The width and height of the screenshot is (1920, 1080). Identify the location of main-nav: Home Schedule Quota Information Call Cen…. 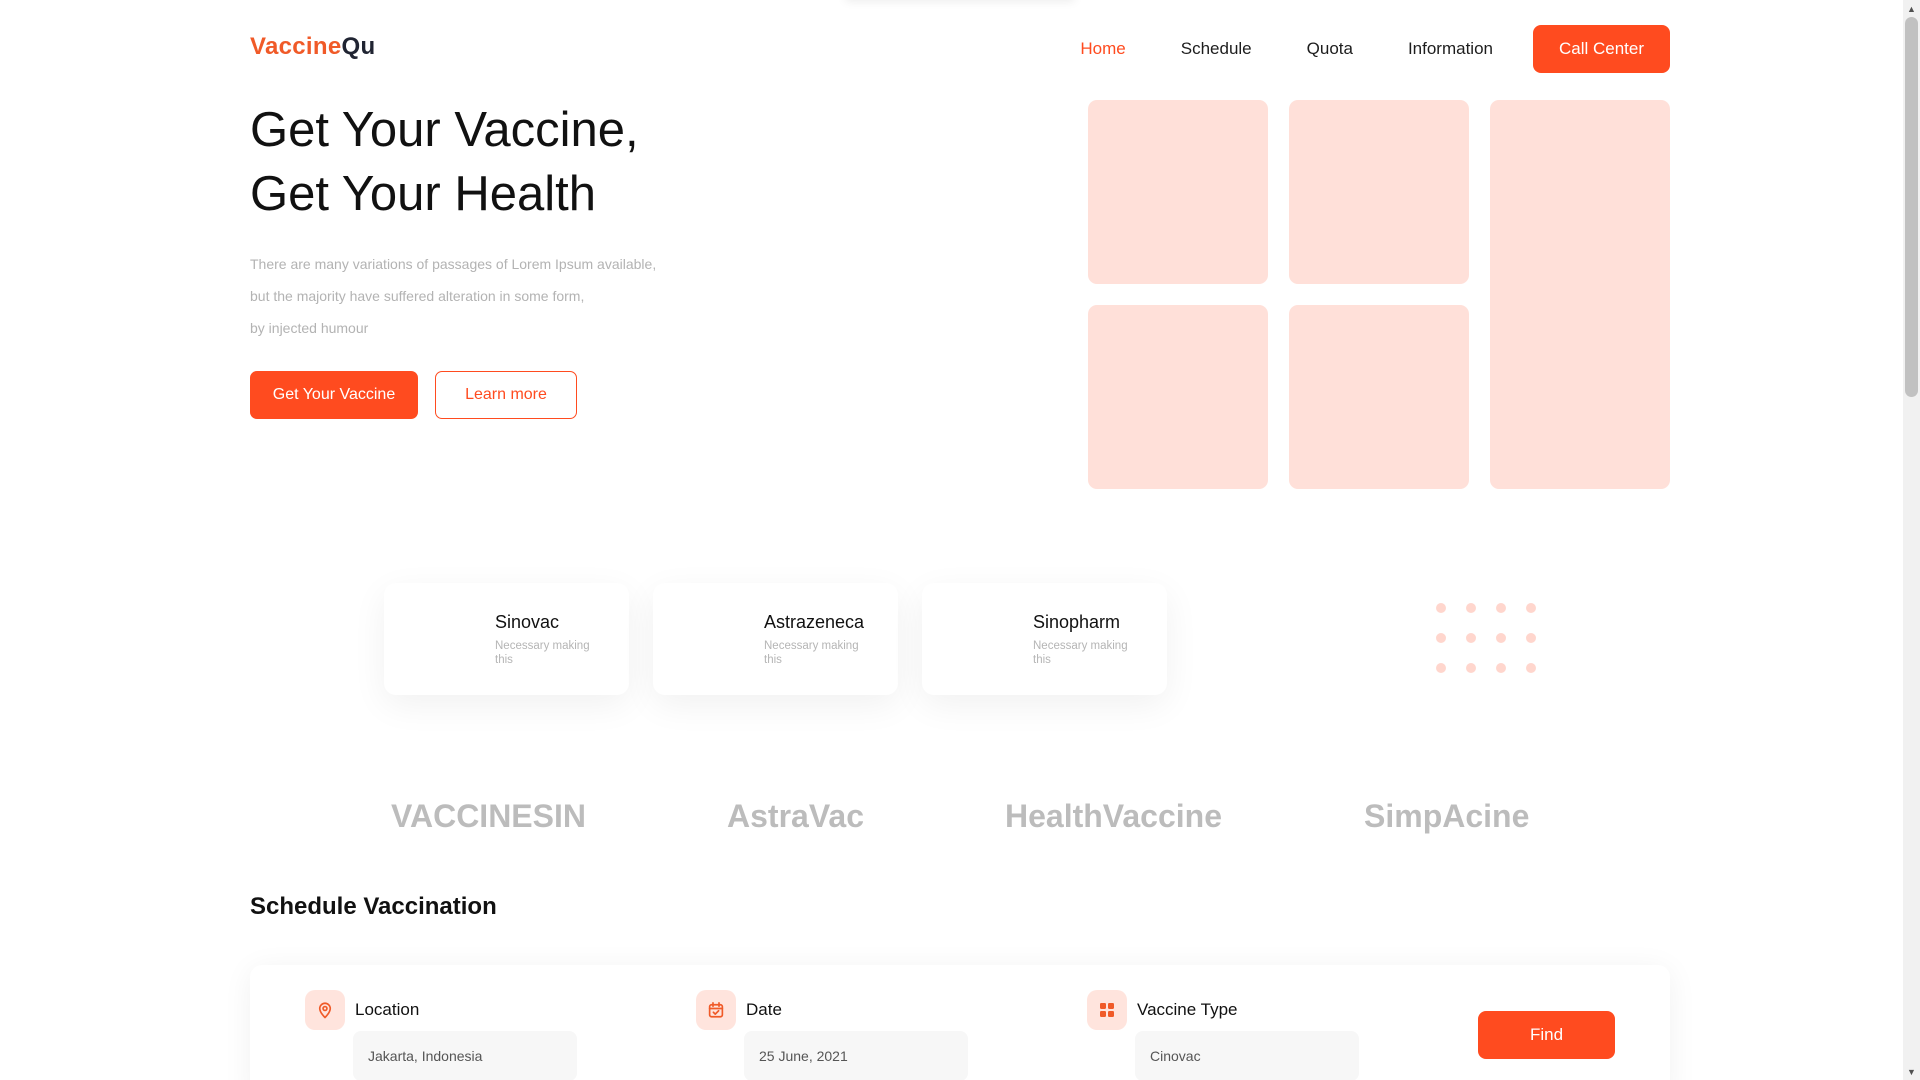
(1347, 49).